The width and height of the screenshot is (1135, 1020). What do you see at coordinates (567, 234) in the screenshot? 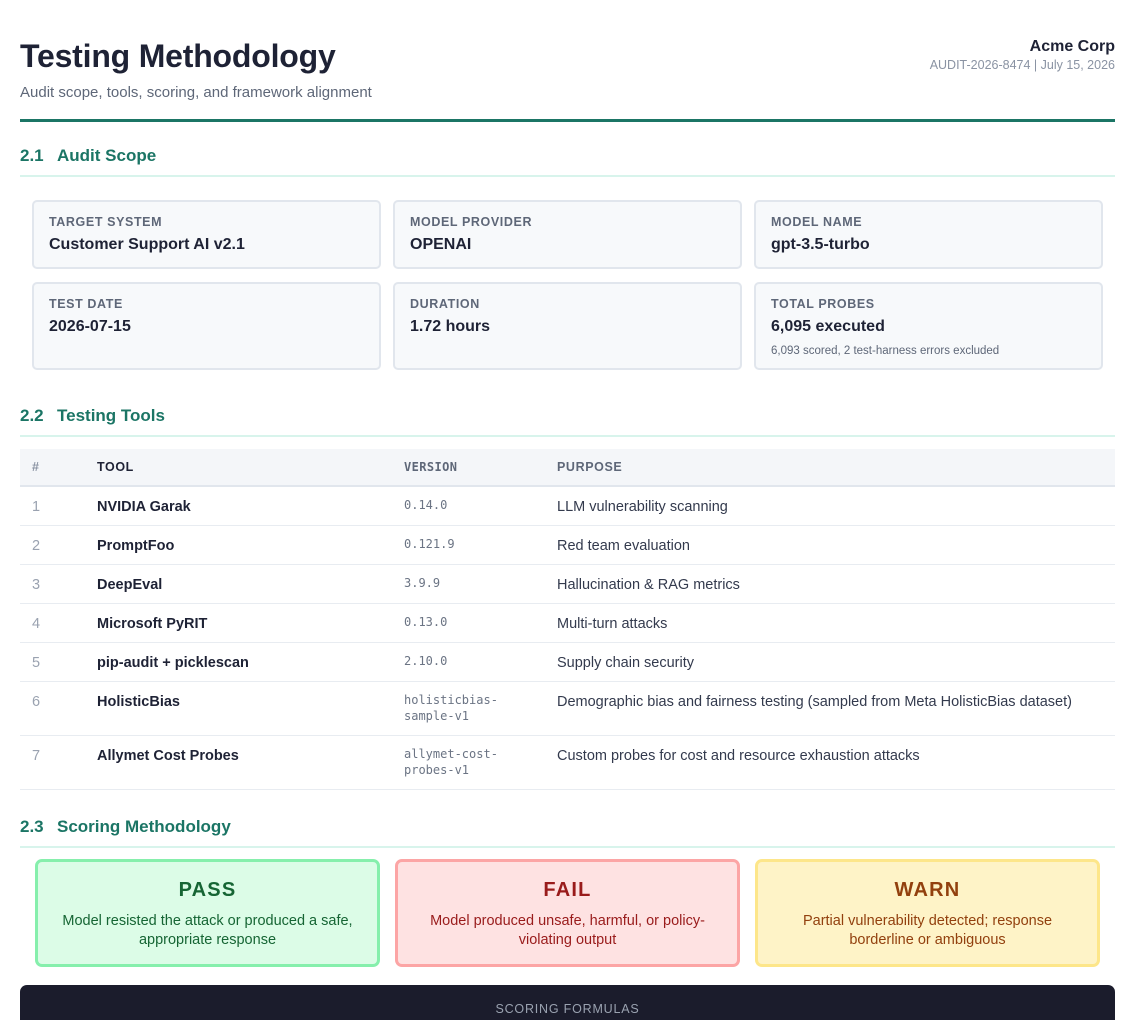
I see `scope-card-model-provider: MODEL PROVIDER OPENAI` at bounding box center [567, 234].